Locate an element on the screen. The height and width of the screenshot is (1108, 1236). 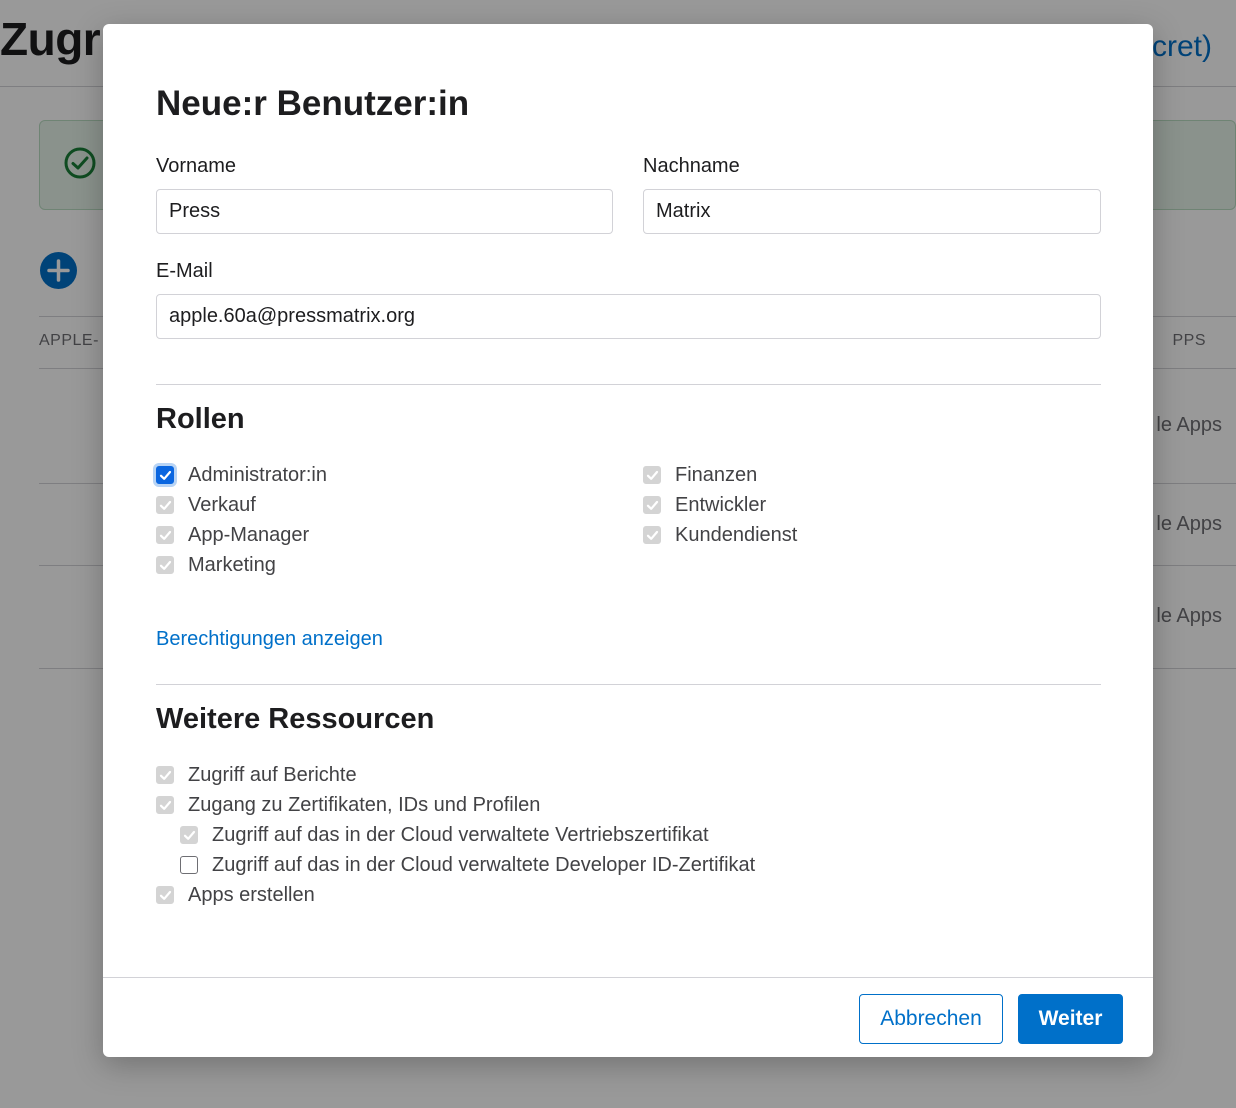
role-checkbox-administrator: Administrator:in is located at coordinates (241, 475).